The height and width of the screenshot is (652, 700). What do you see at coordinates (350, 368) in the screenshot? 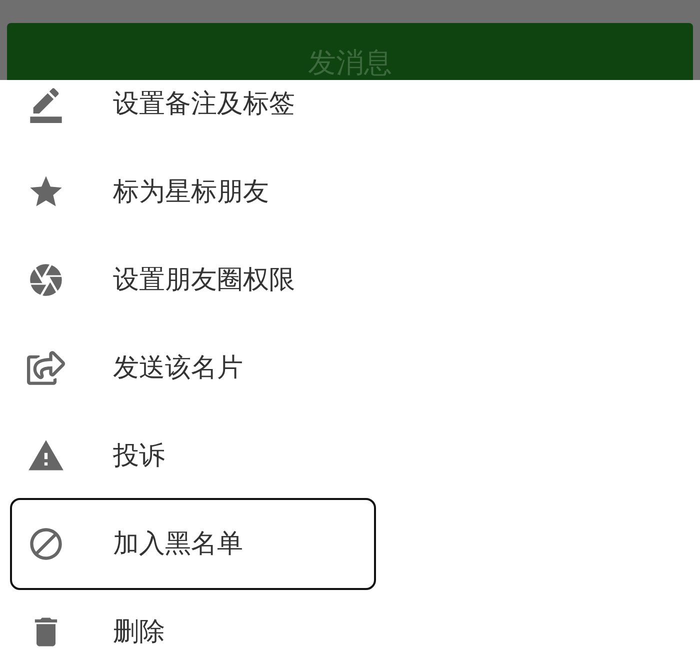
I see `menu-item: 发送该名片` at bounding box center [350, 368].